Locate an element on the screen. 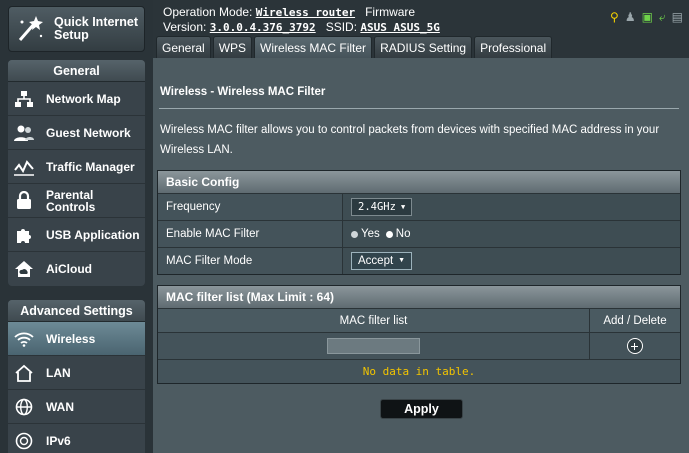  mac-filter-mode-label: MAC Filter Mode is located at coordinates (250, 261).